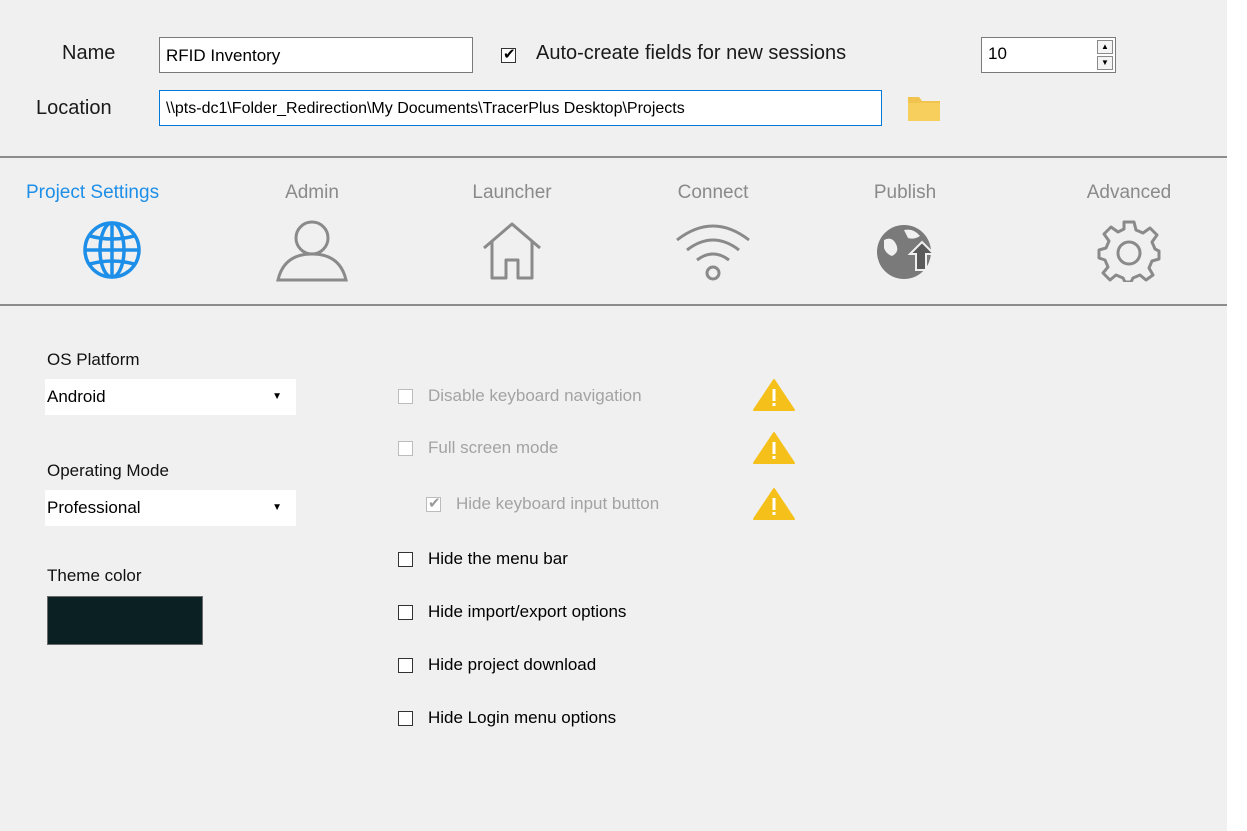  What do you see at coordinates (613, 157) in the screenshot?
I see `header-divider` at bounding box center [613, 157].